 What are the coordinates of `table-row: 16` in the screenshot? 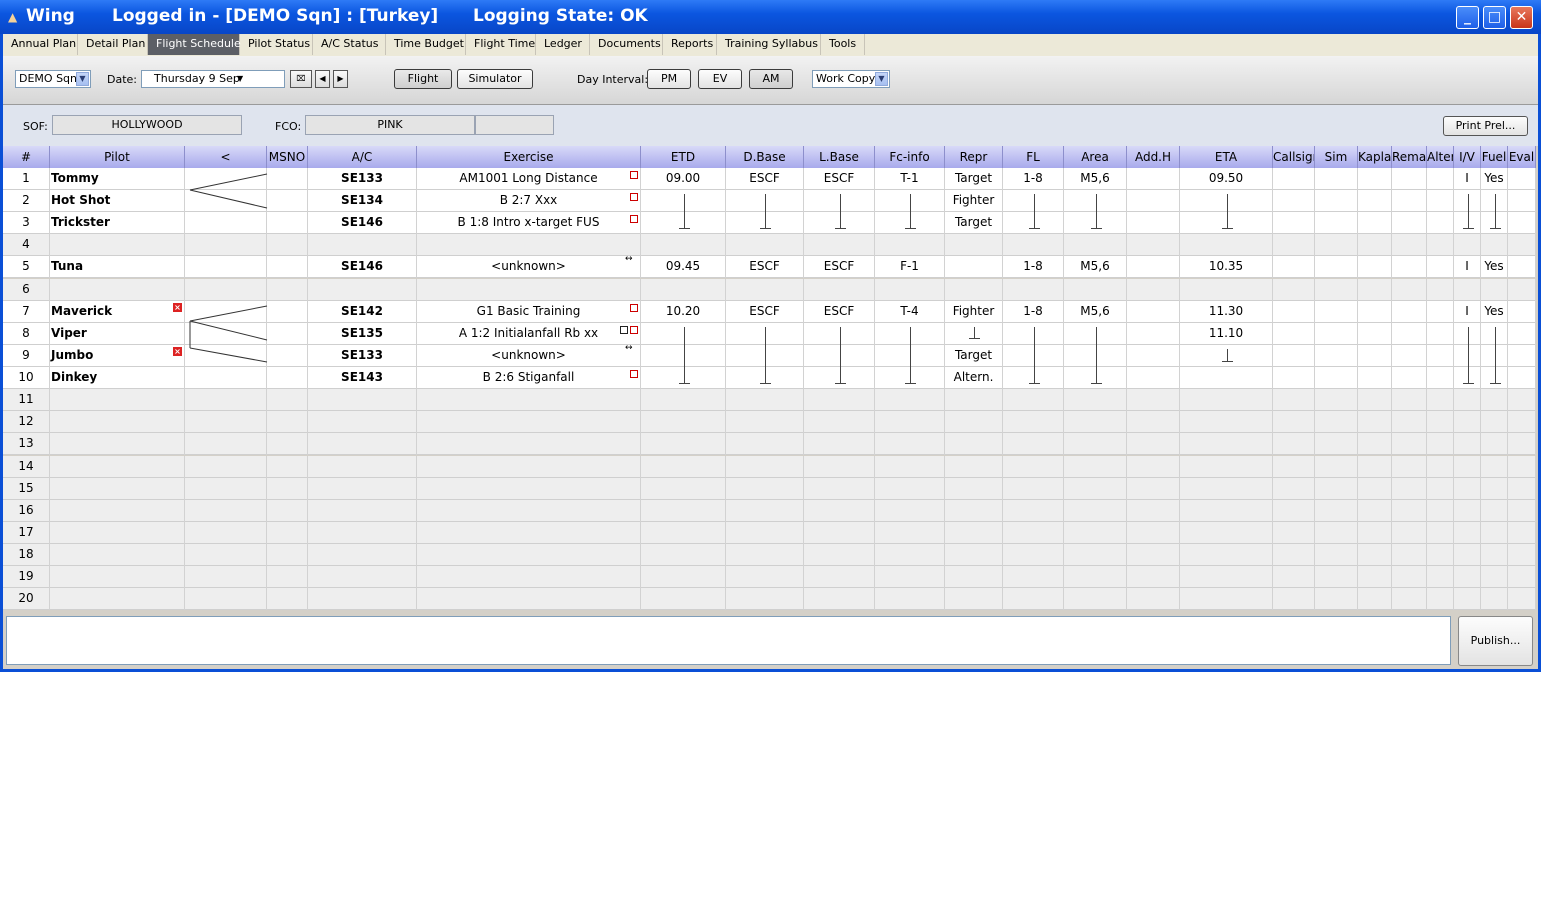 It's located at (769, 511).